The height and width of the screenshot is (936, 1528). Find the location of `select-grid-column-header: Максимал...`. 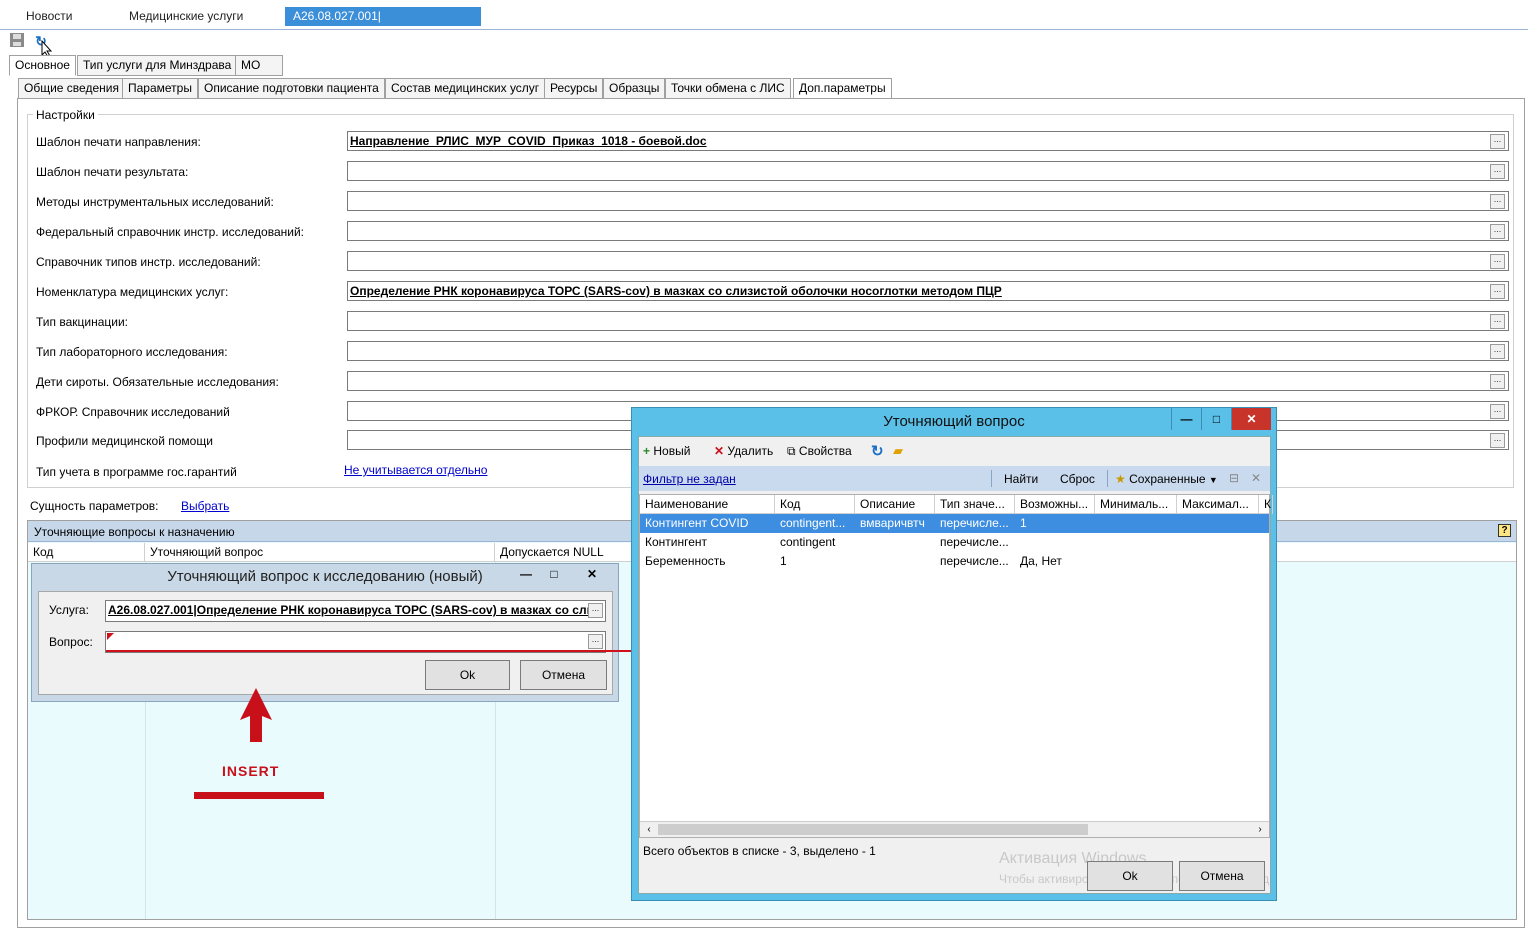

select-grid-column-header: Максимал... is located at coordinates (1218, 504).